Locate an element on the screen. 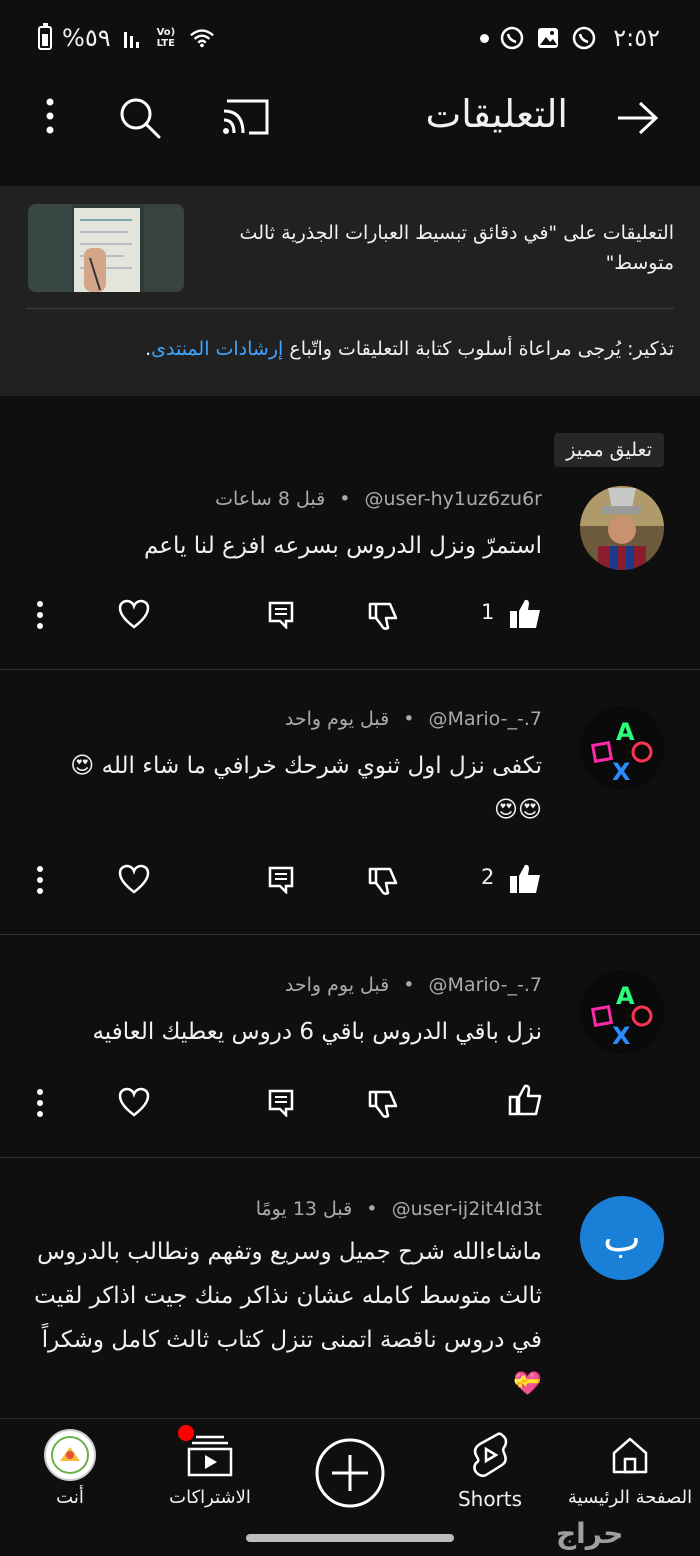 Image resolution: width=700 pixels, height=1556 pixels. nav-you: أنت is located at coordinates (70, 1468).